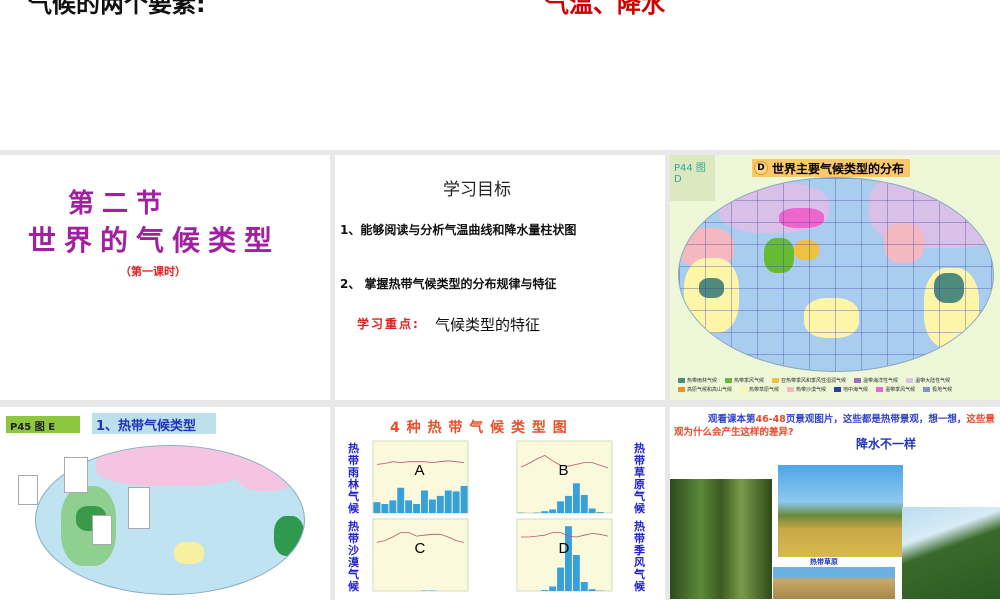  What do you see at coordinates (764, 390) in the screenshot?
I see `legend-label: 热带草原气候` at bounding box center [764, 390].